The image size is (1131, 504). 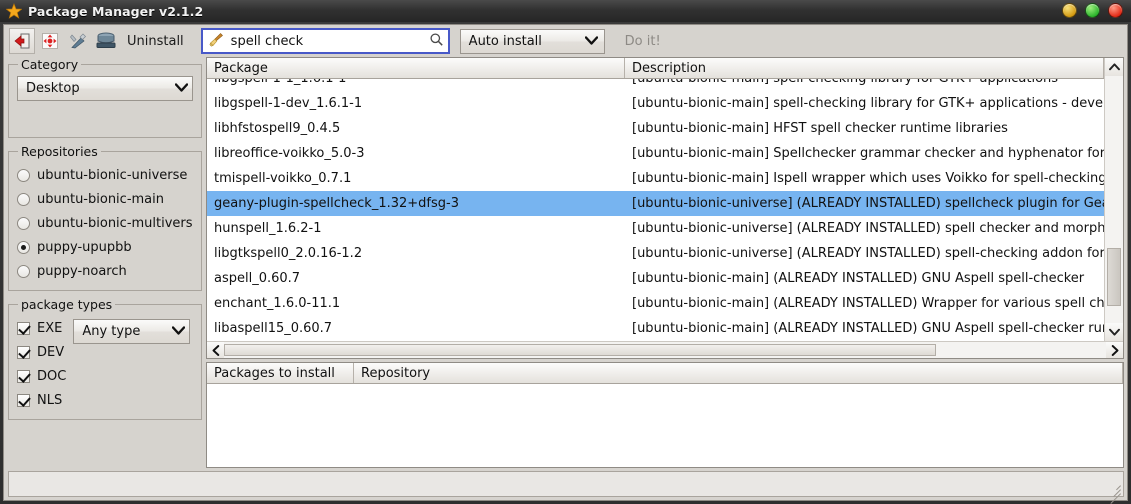 I want to click on horizontal-scrollbar, so click(x=665, y=349).